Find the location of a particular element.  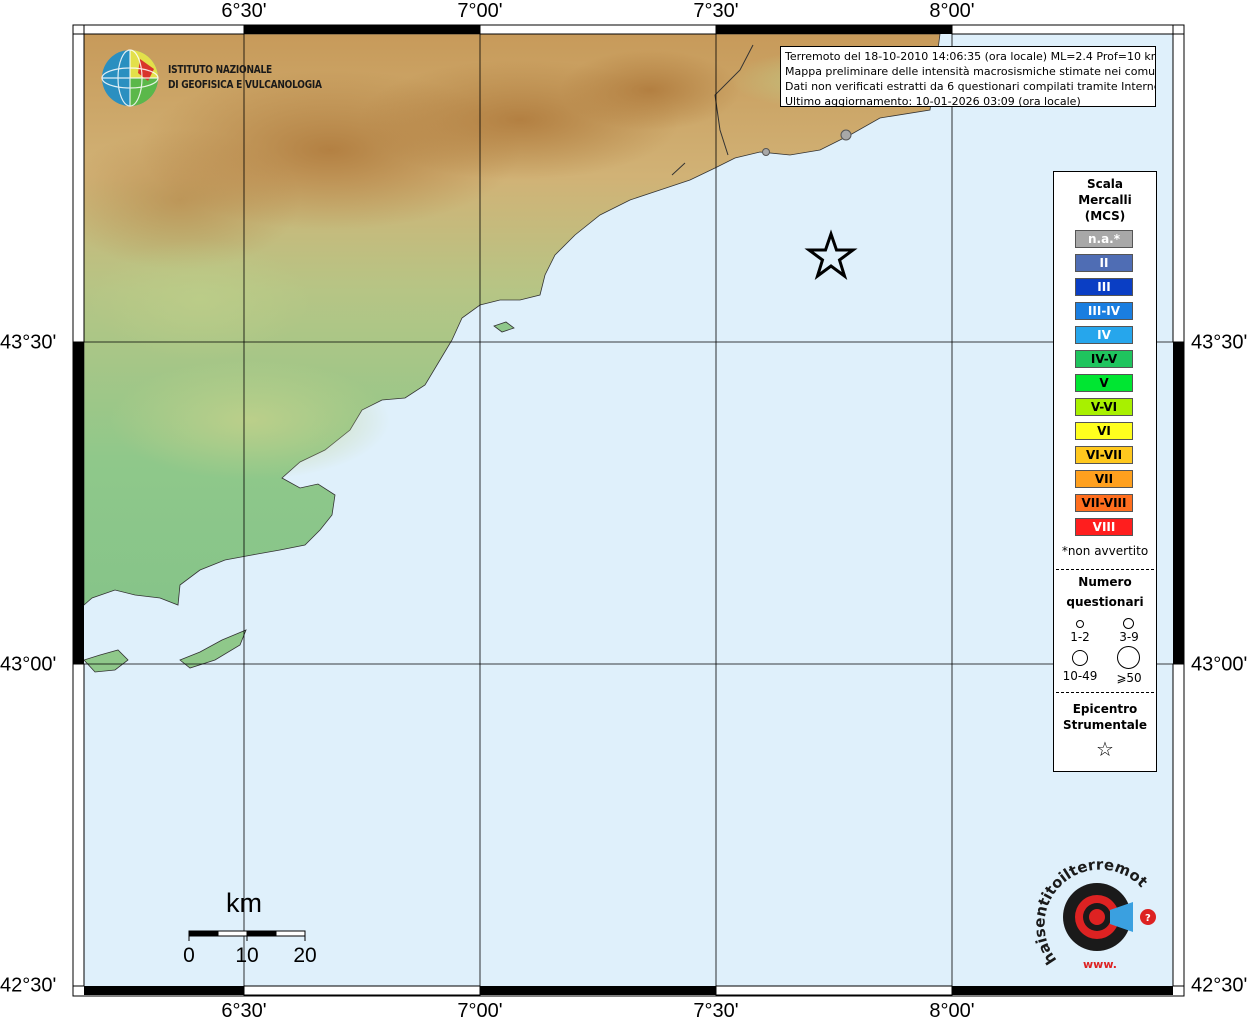

epicenter-title-line2: Strumentale is located at coordinates (1105, 725).